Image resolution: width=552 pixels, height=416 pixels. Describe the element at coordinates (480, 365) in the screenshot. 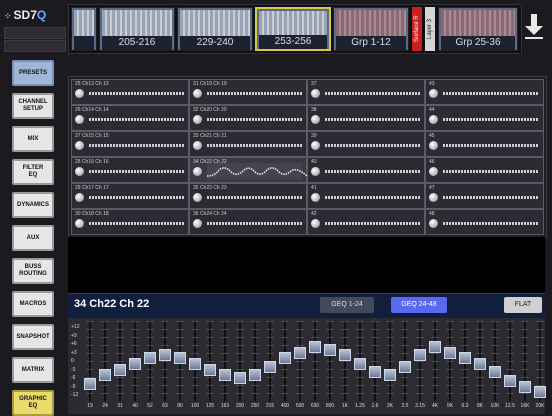

I see `geq-fader: 8K` at that location.